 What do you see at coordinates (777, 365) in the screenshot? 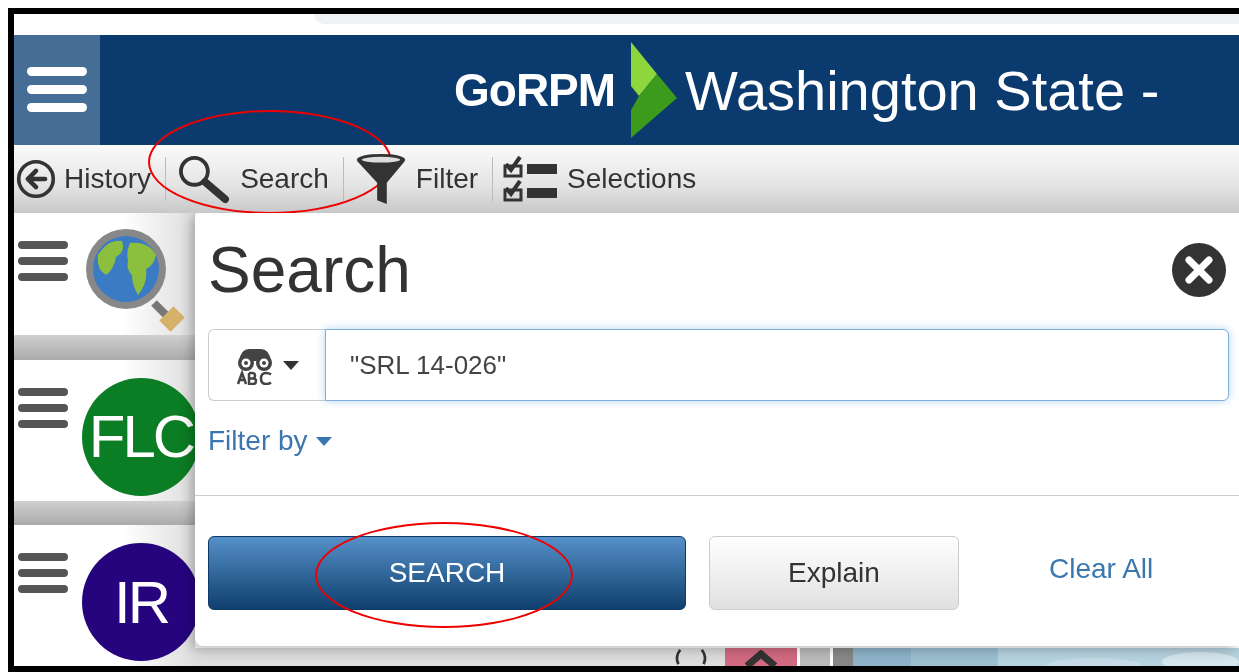
I see `search-field: "SRL 14-026"` at bounding box center [777, 365].